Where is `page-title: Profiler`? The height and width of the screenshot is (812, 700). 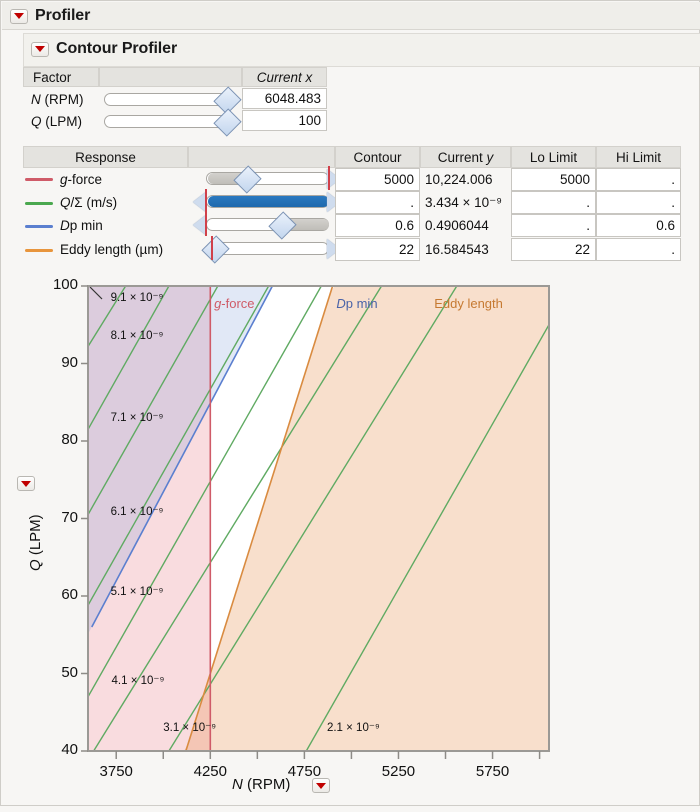 page-title: Profiler is located at coordinates (63, 15).